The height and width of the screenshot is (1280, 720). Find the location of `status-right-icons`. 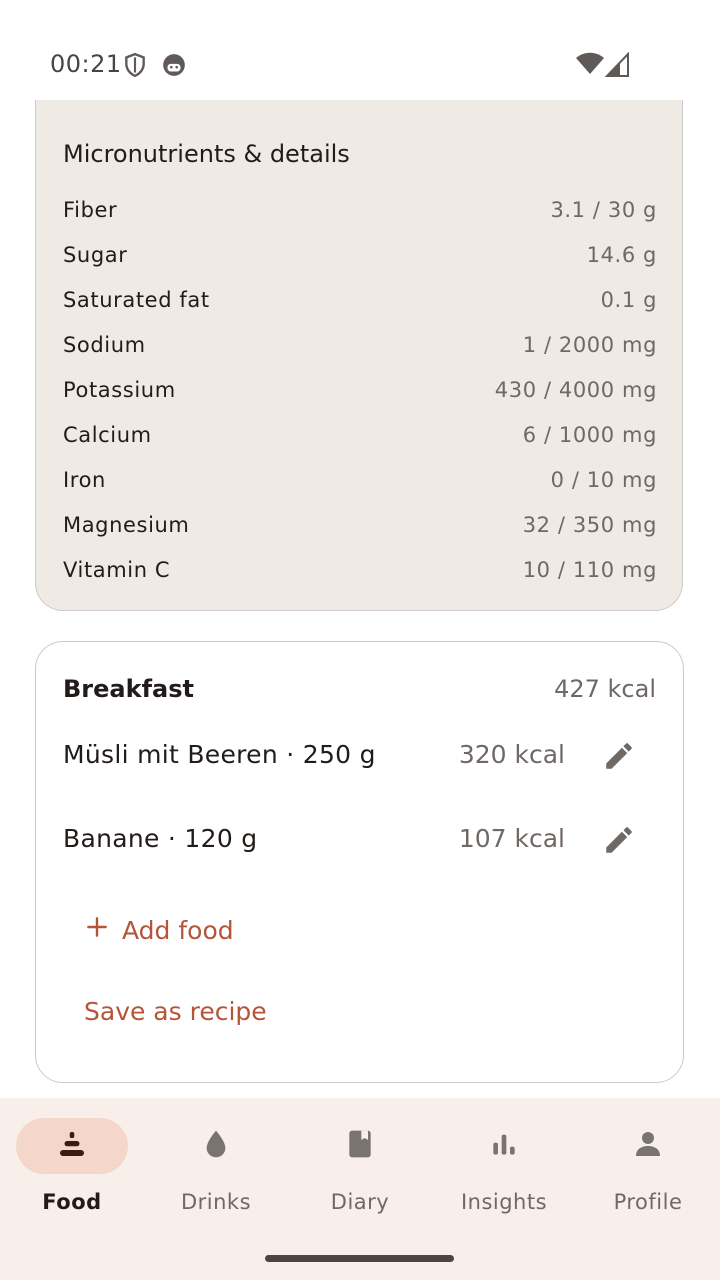

status-right-icons is located at coordinates (602, 64).